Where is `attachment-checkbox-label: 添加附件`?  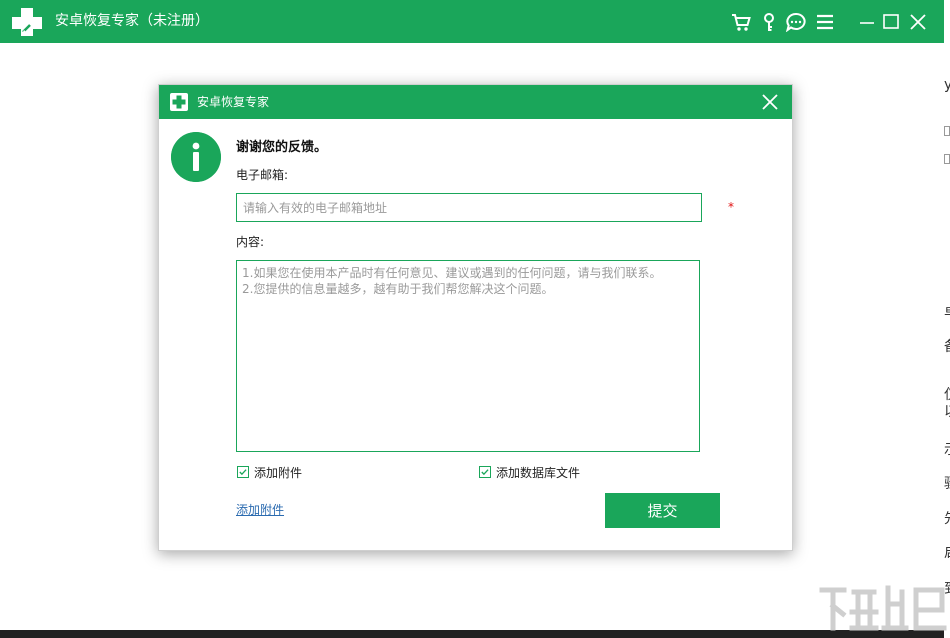
attachment-checkbox-label: 添加附件 is located at coordinates (278, 473).